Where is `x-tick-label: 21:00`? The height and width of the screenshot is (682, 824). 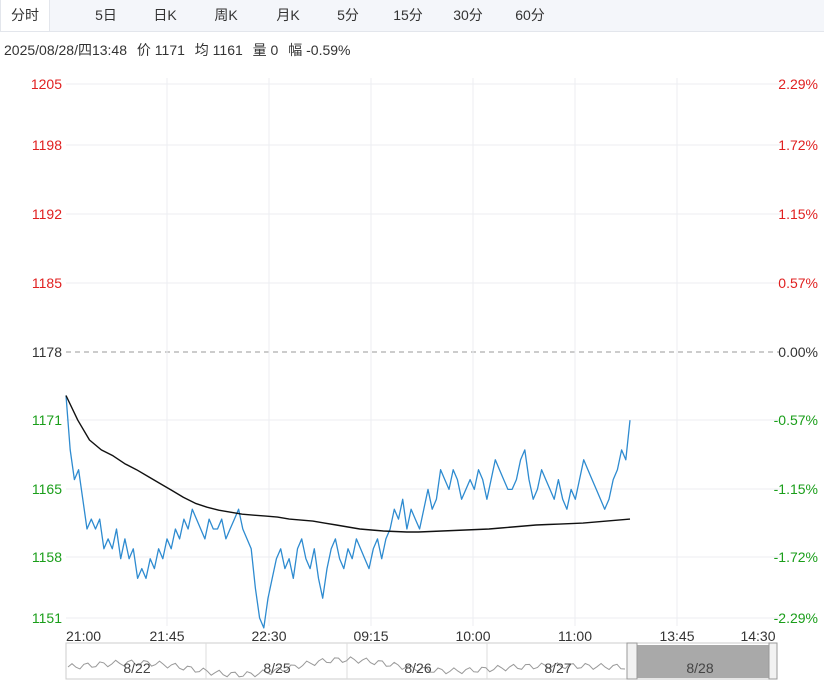
x-tick-label: 21:00 is located at coordinates (83, 636).